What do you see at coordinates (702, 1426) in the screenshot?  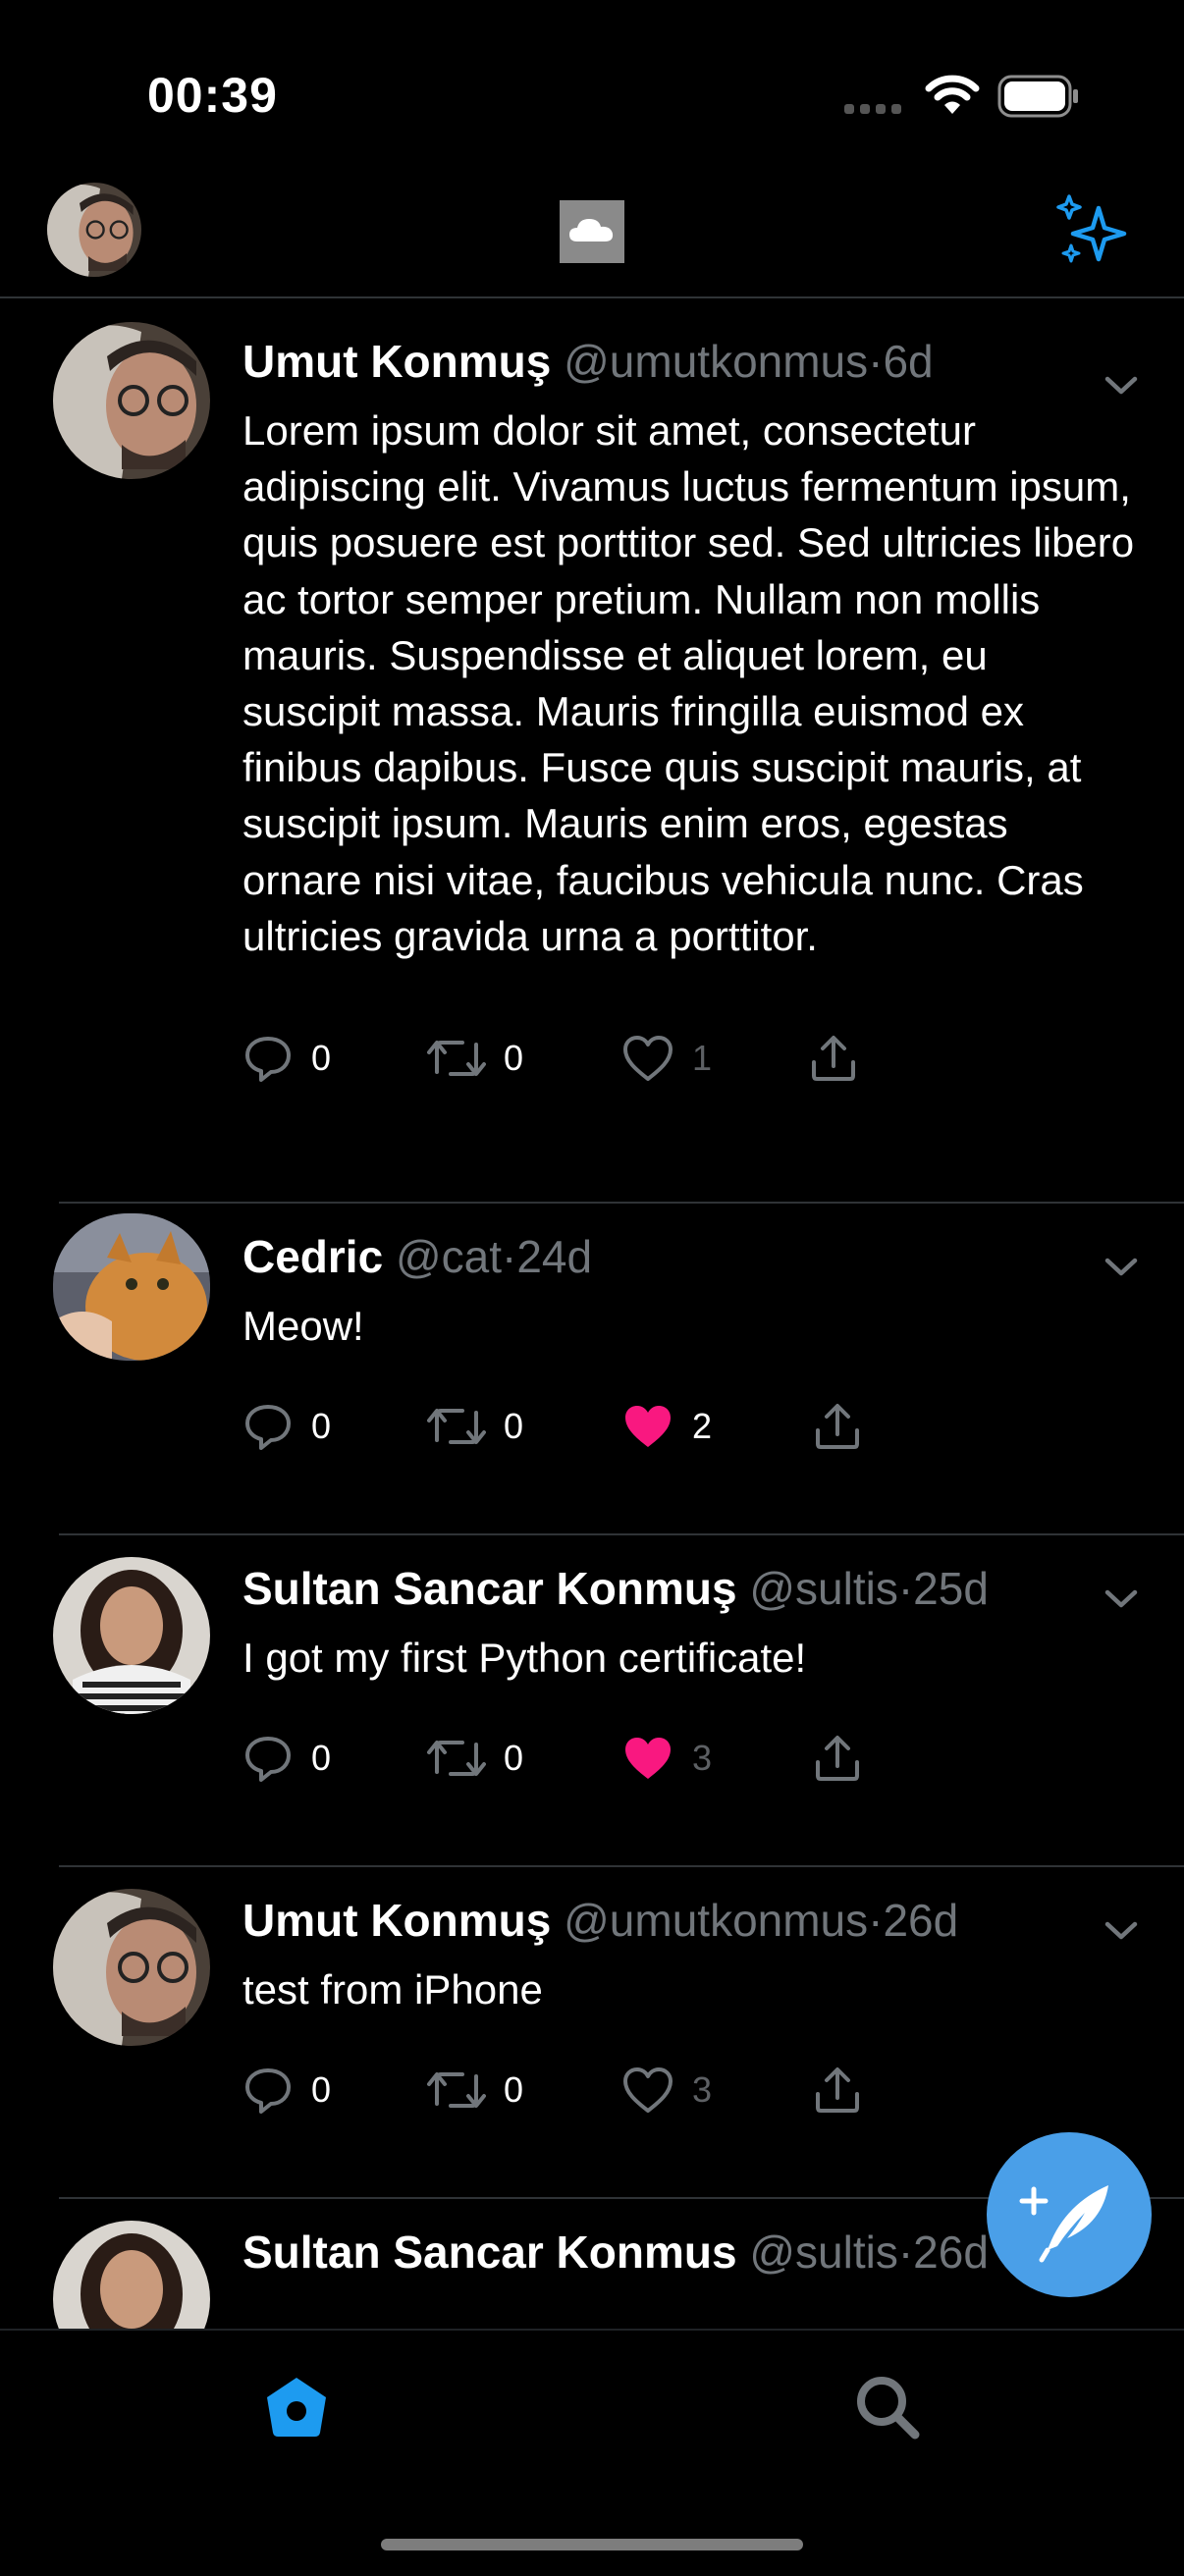 I see `like-count: 2` at bounding box center [702, 1426].